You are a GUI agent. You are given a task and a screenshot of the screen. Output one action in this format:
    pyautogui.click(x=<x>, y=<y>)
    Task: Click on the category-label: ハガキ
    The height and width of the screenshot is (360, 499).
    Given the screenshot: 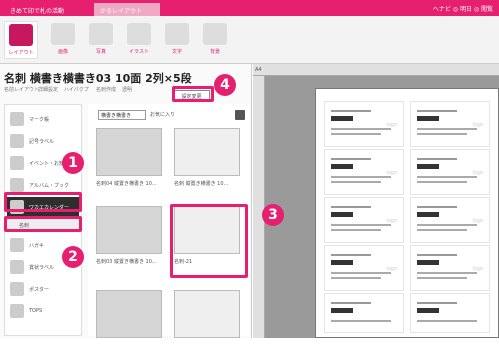 What is the action you would take?
    pyautogui.click(x=37, y=246)
    